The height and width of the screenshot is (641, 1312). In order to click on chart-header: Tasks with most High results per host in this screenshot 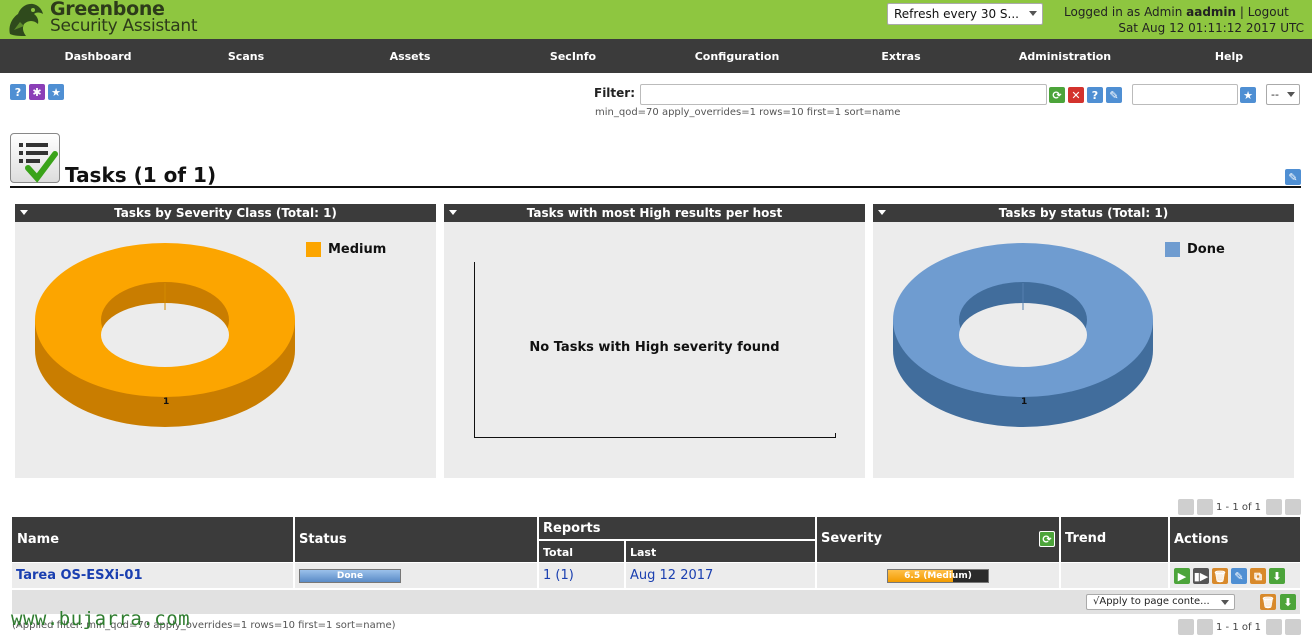, I will do `click(654, 213)`.